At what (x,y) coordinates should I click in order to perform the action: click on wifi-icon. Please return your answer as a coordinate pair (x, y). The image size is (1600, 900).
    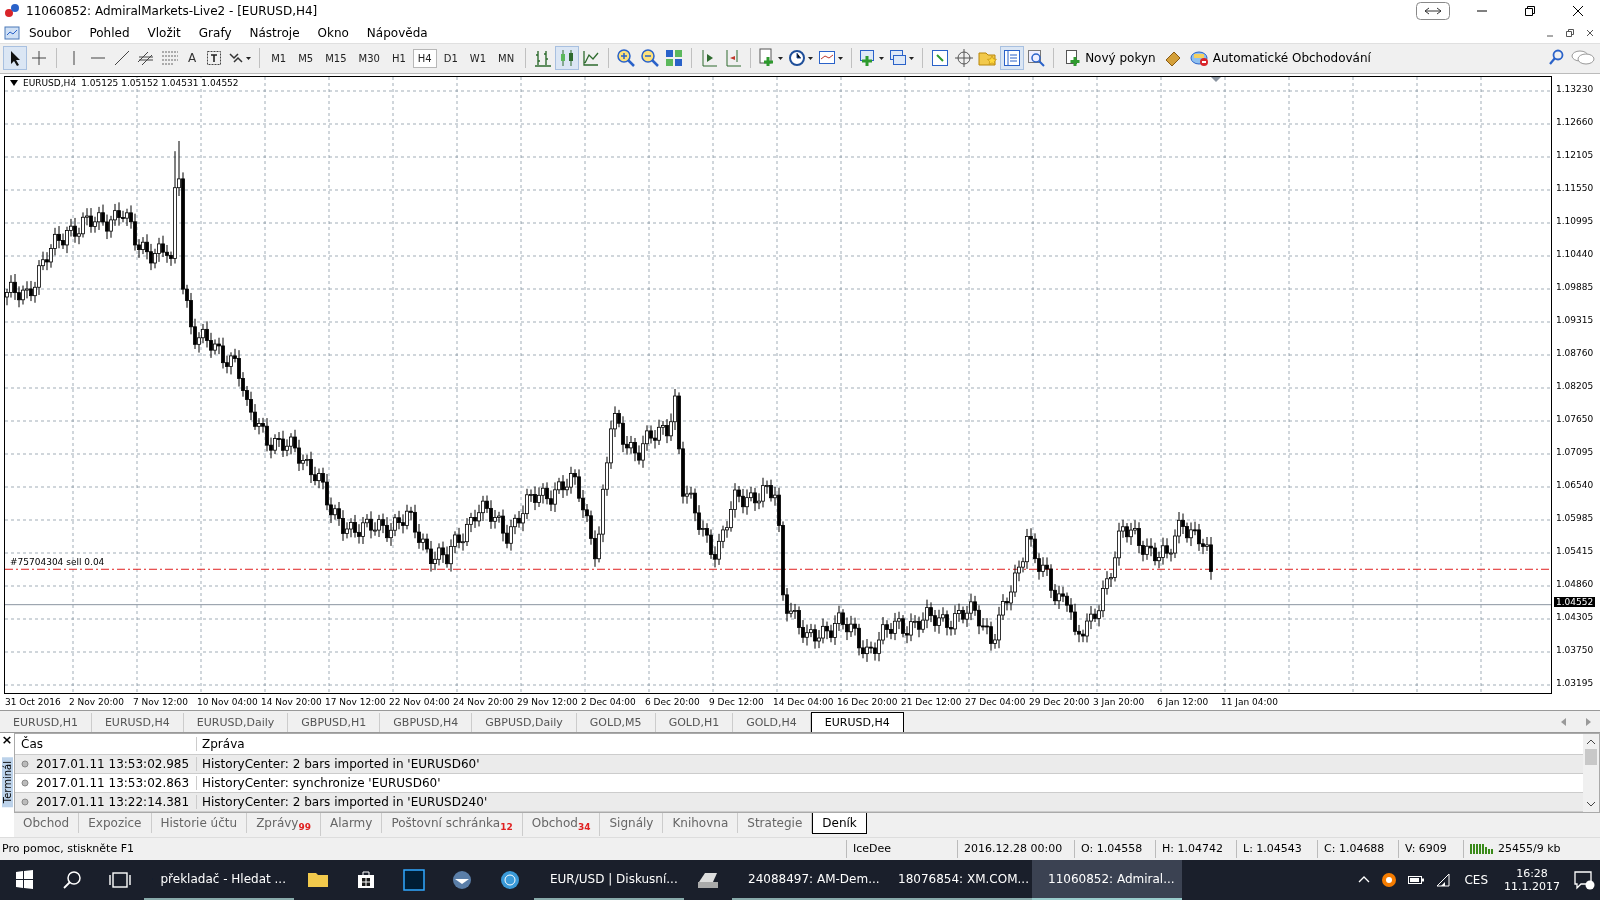
    Looking at the image, I should click on (1443, 879).